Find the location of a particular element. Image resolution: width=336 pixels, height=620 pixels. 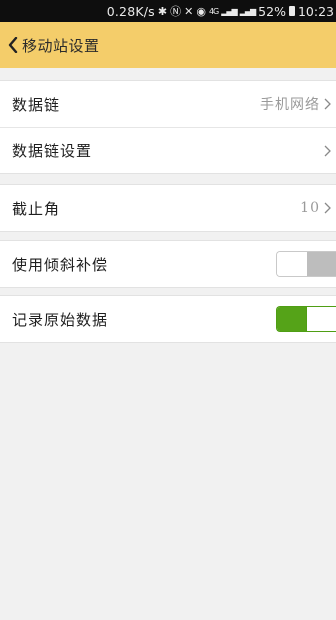

cutoff-angle-group: 截止角 10 is located at coordinates (168, 208).